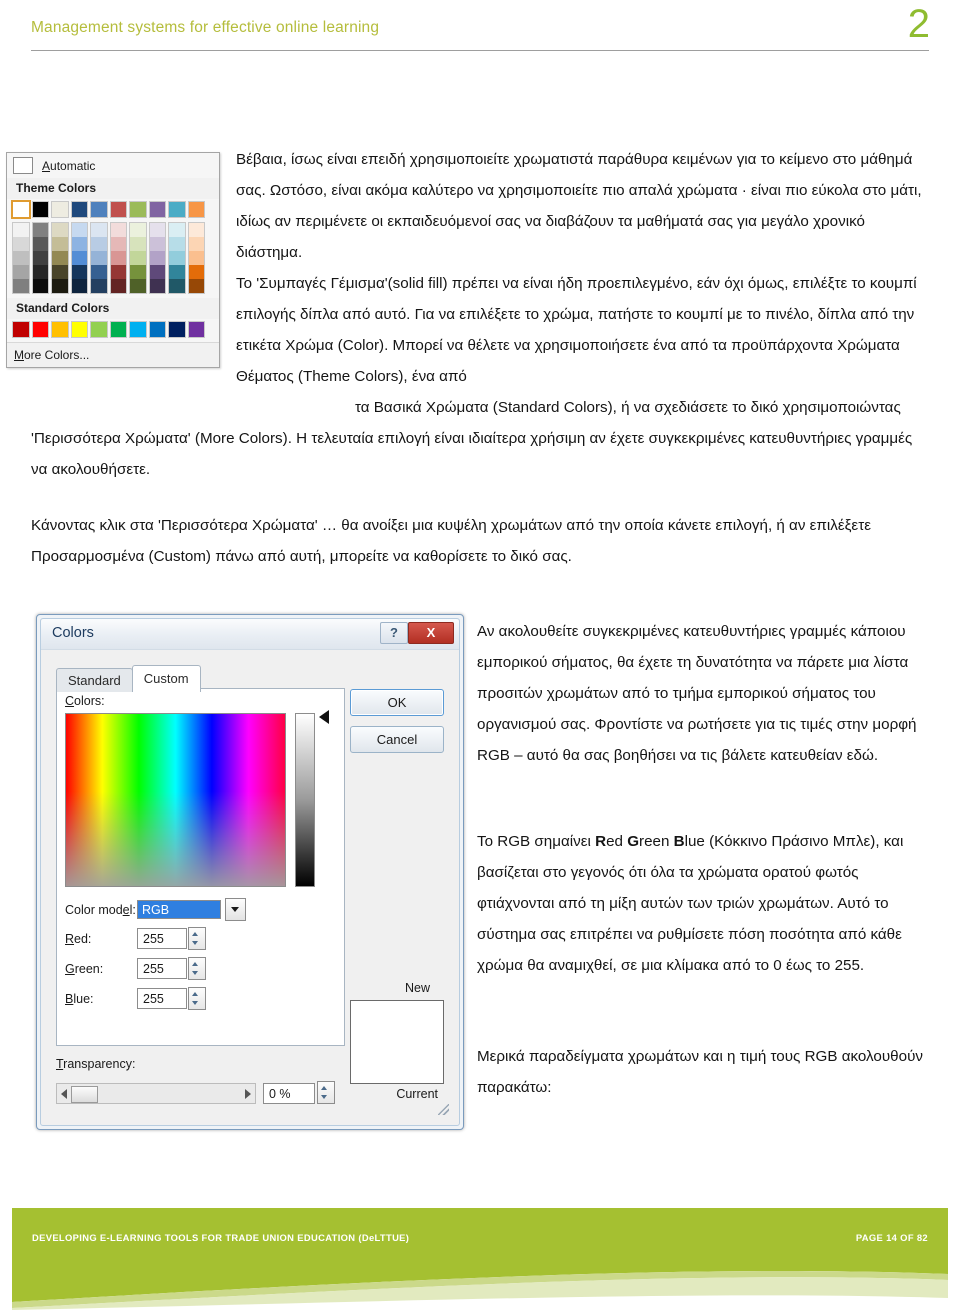 The width and height of the screenshot is (960, 1314). I want to click on close-icon: X, so click(431, 633).